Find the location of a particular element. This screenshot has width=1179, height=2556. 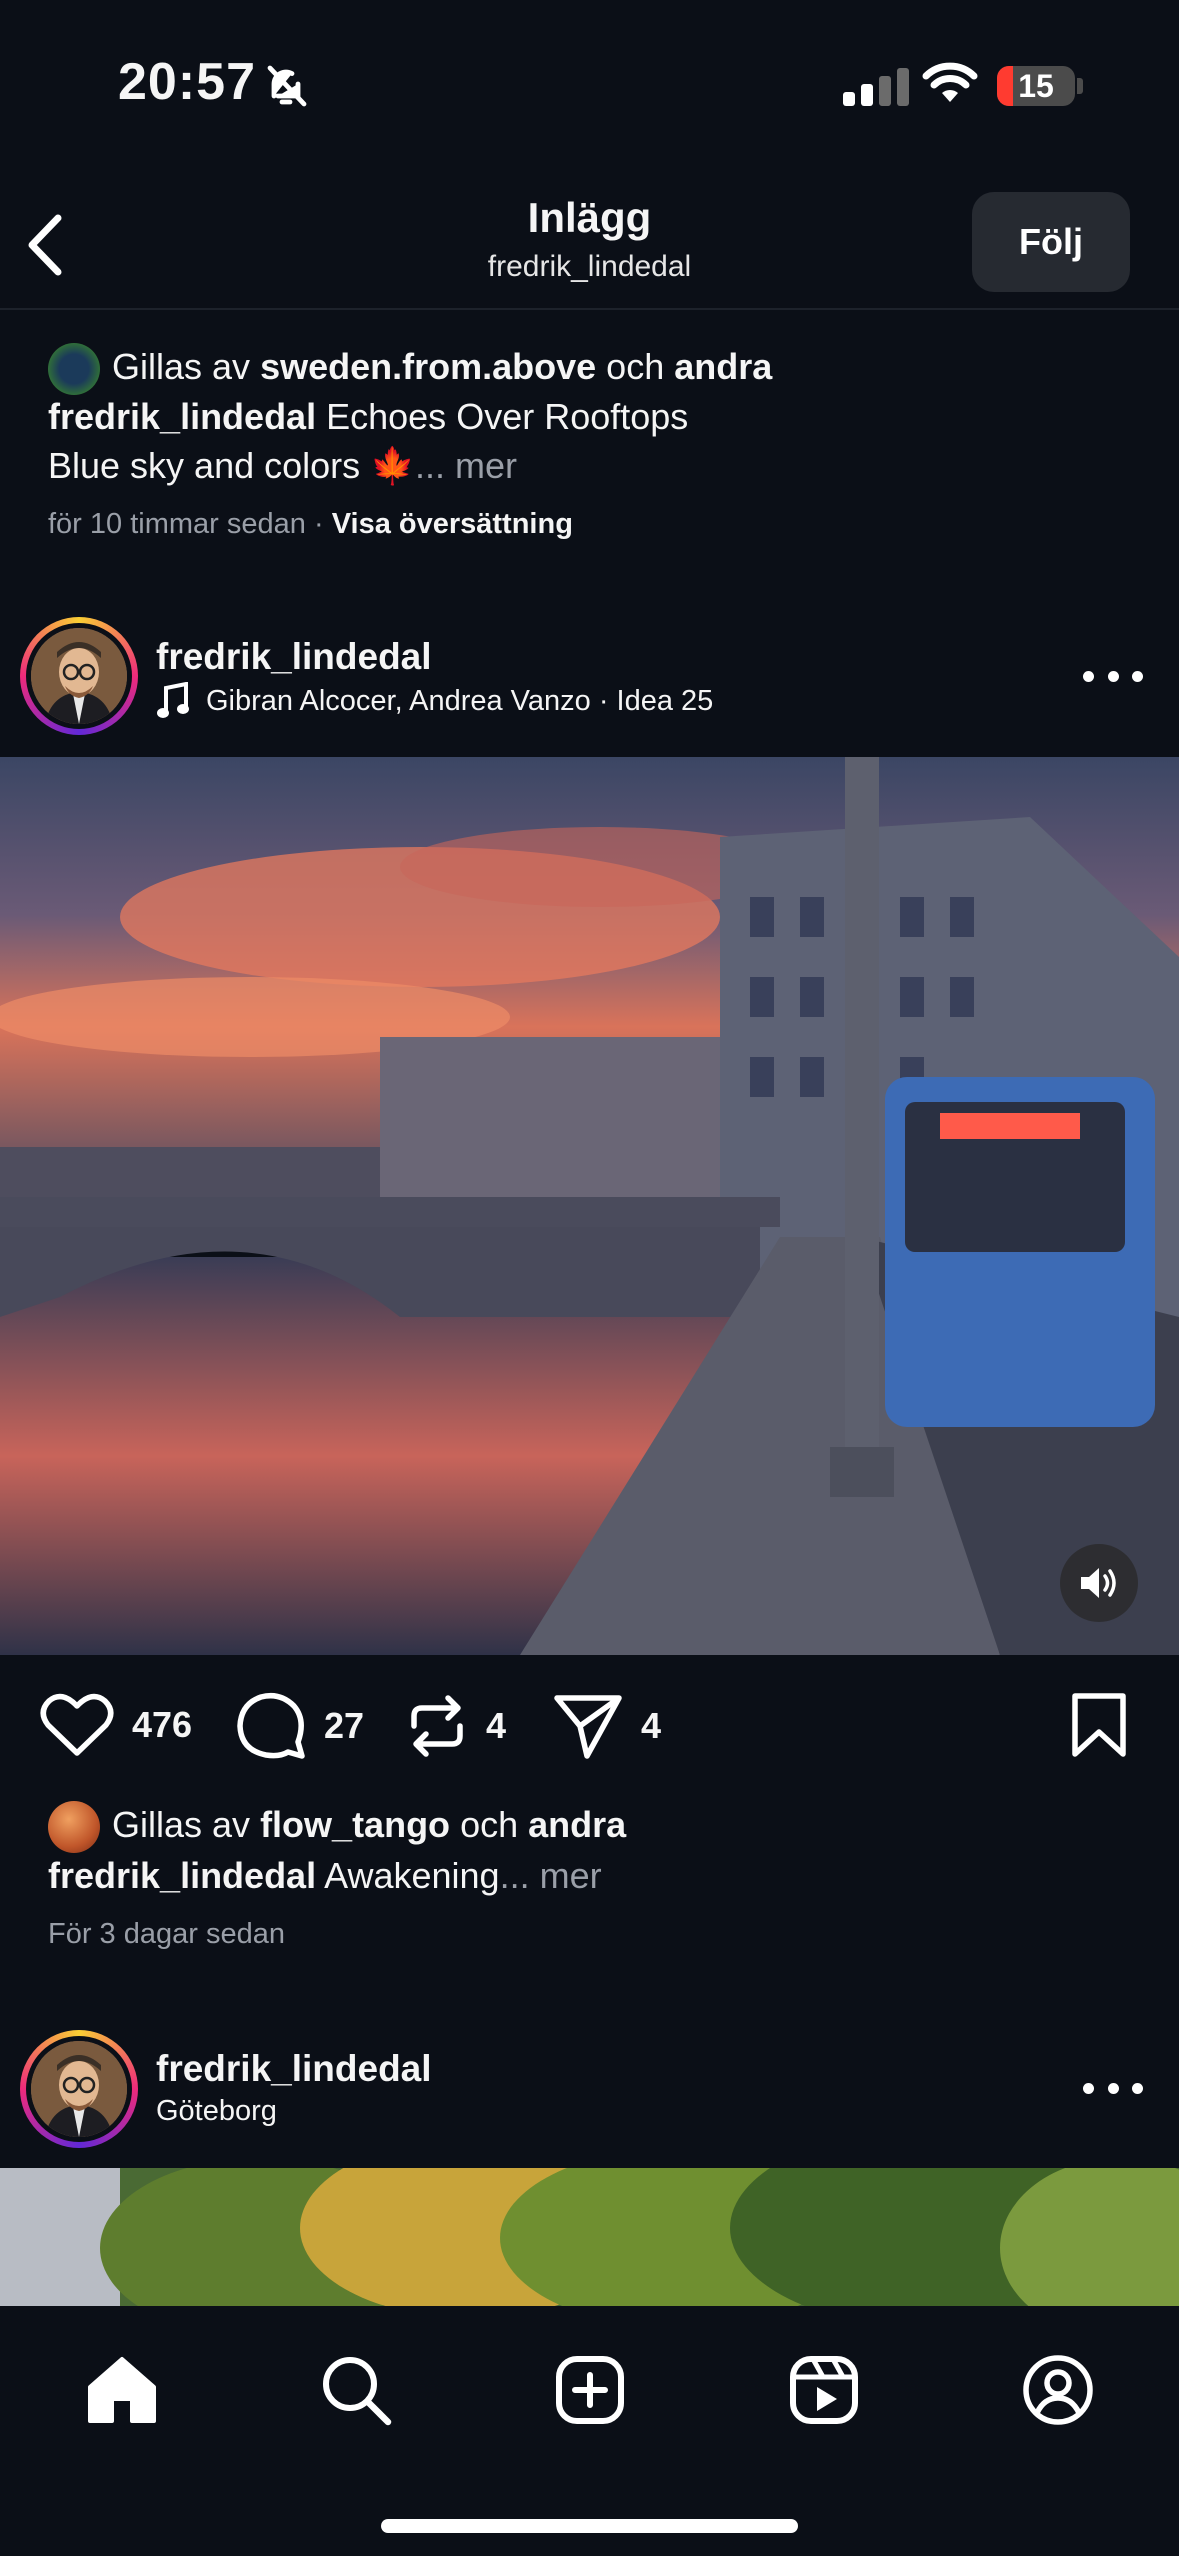

status-time: 20:57 is located at coordinates (187, 82).